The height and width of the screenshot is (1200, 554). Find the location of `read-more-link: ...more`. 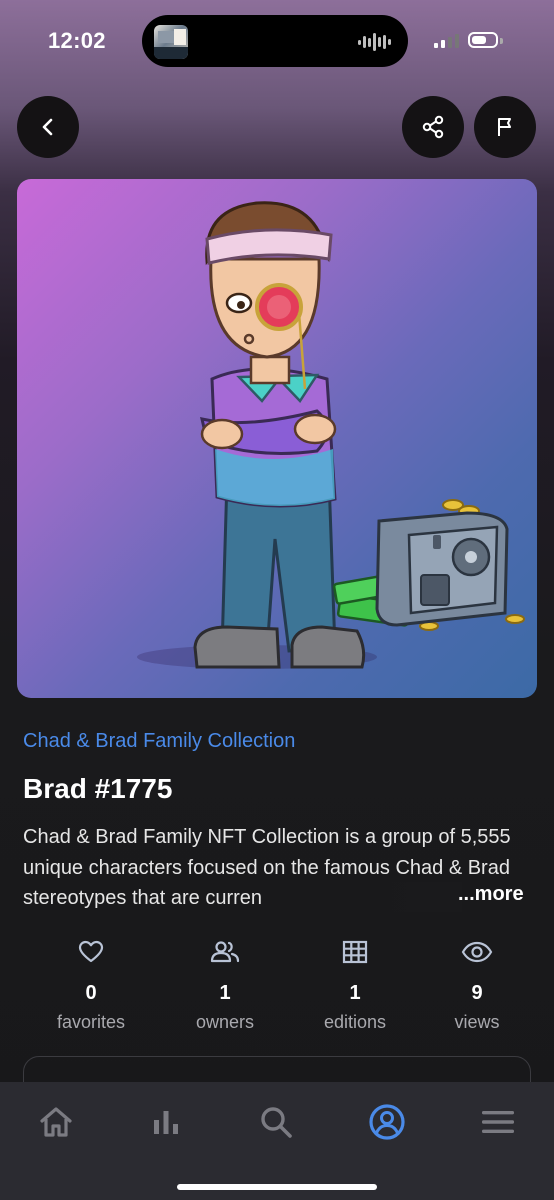

read-more-link: ...more is located at coordinates (491, 894).